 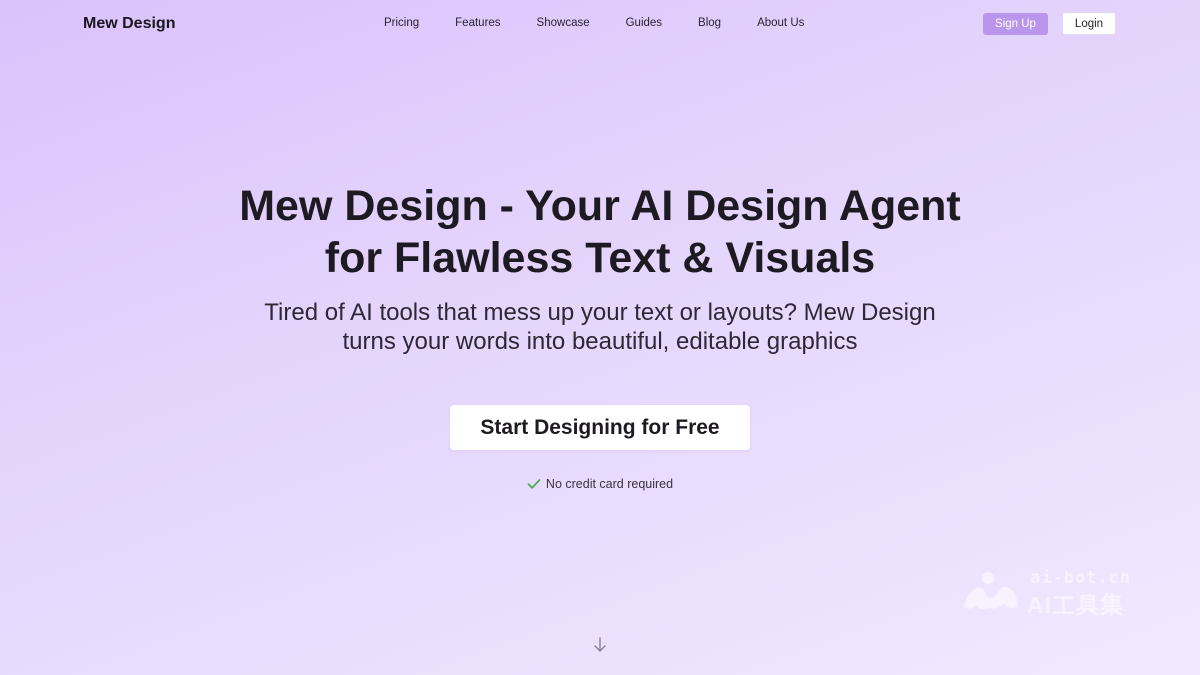 I want to click on watermark-logo-icon, so click(x=991, y=593).